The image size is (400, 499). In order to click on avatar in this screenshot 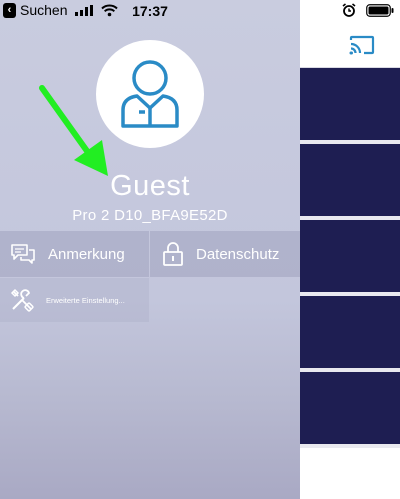, I will do `click(150, 94)`.